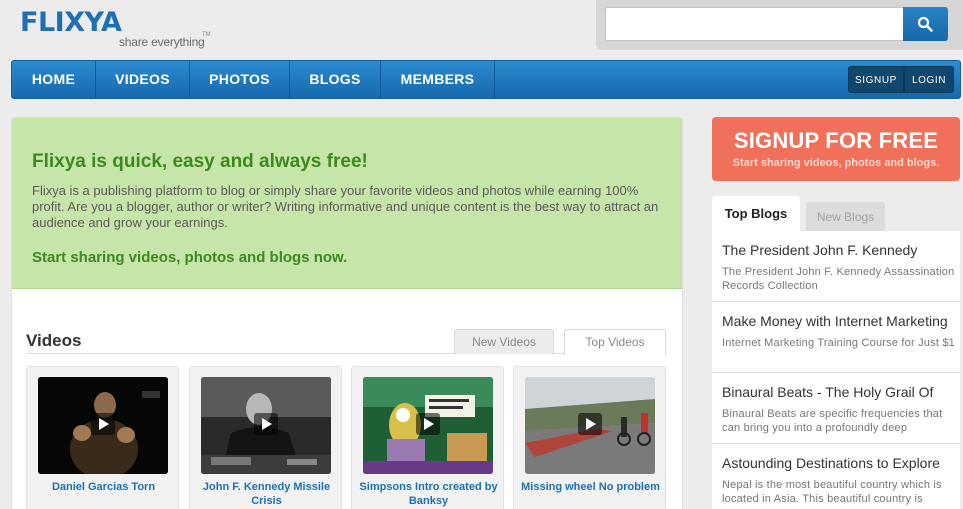 Image resolution: width=963 pixels, height=509 pixels. Describe the element at coordinates (200, 161) in the screenshot. I see `welcome-title: Flixya is quick, easy and always free!` at that location.